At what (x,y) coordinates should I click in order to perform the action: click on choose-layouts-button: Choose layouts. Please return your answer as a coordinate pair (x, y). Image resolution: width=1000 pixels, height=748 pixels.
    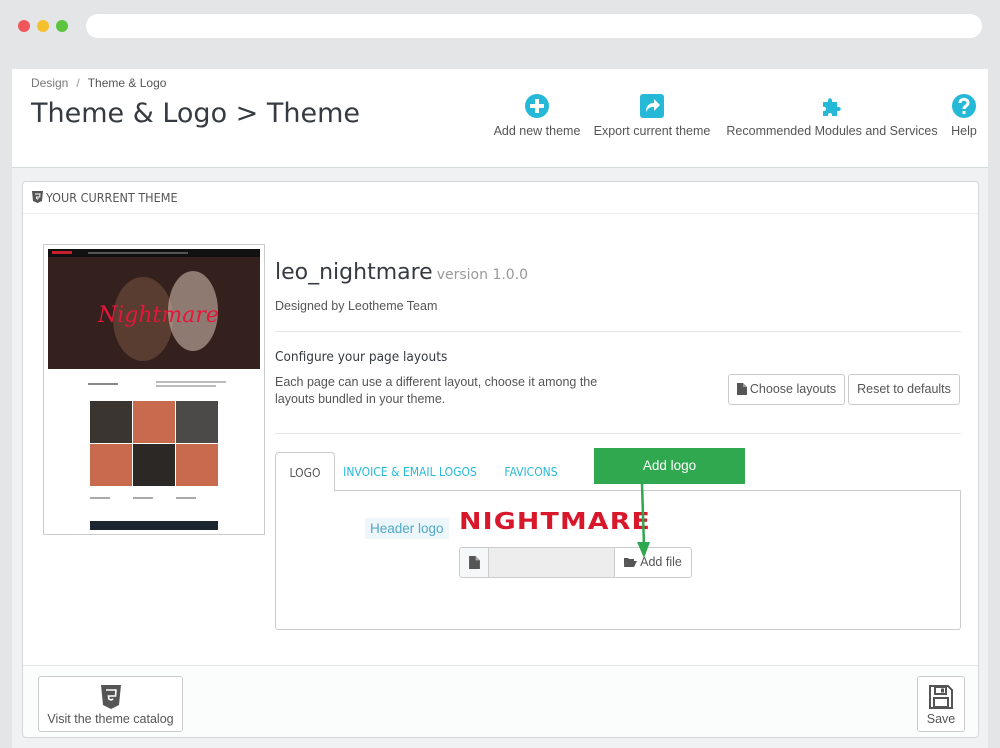
    Looking at the image, I should click on (786, 389).